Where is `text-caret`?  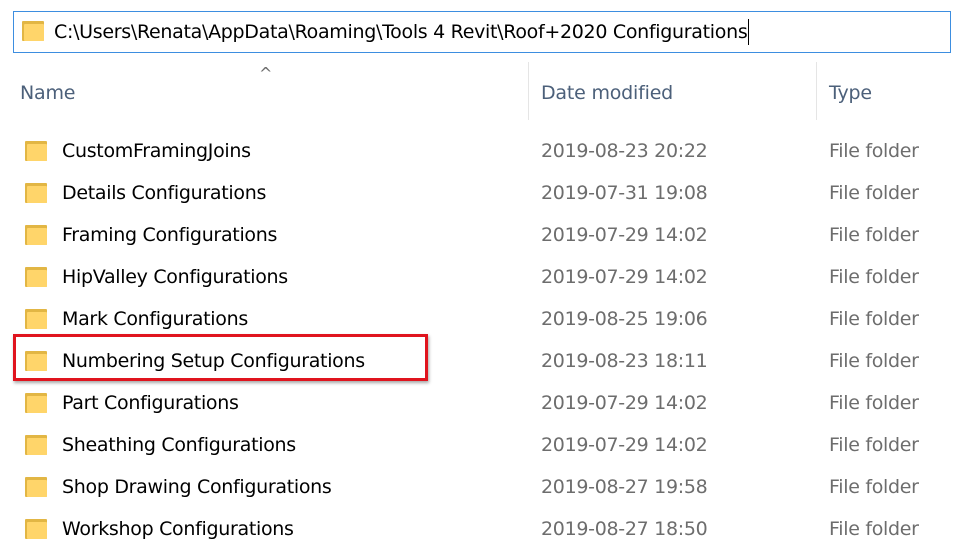
text-caret is located at coordinates (749, 32).